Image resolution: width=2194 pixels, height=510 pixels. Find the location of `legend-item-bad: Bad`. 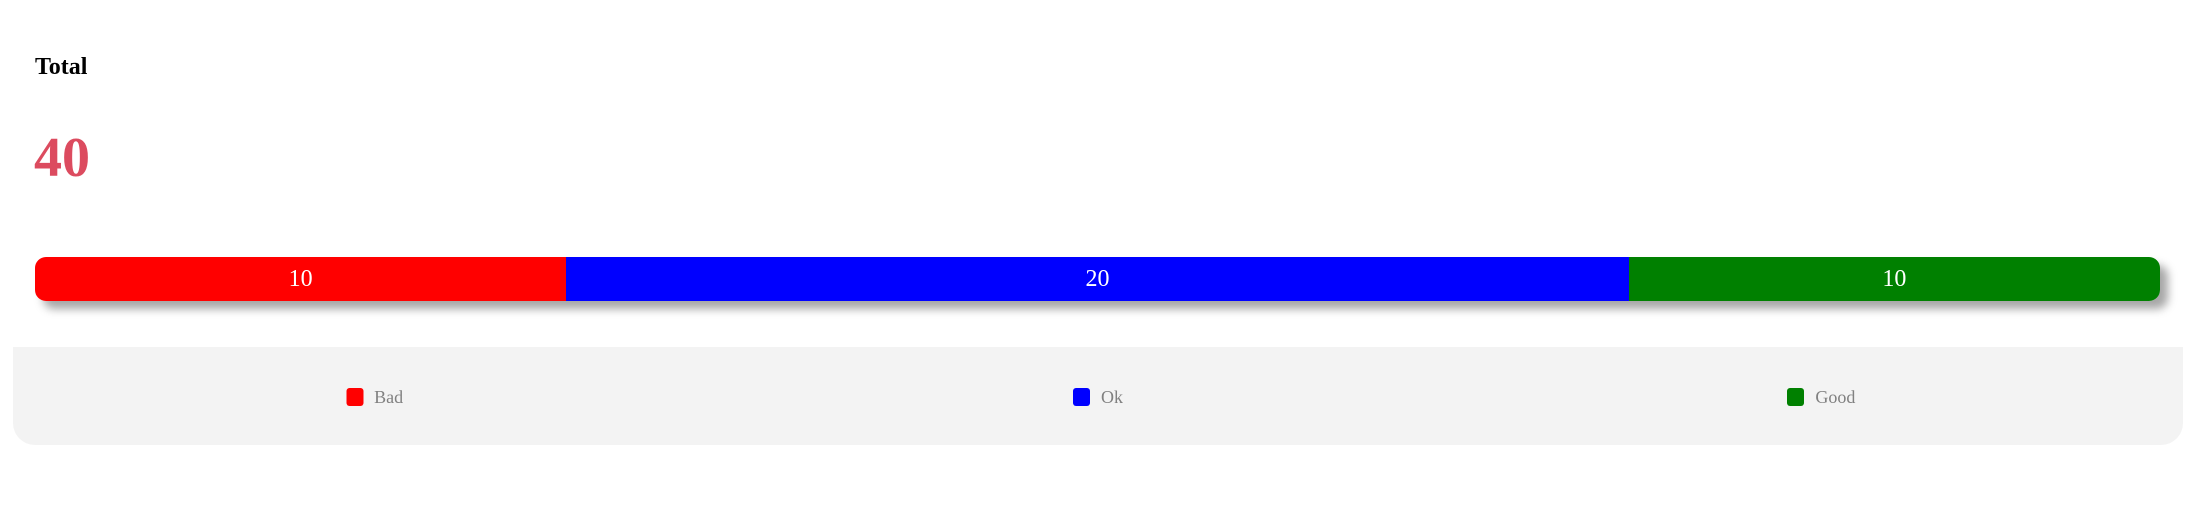

legend-item-bad: Bad is located at coordinates (374, 397).